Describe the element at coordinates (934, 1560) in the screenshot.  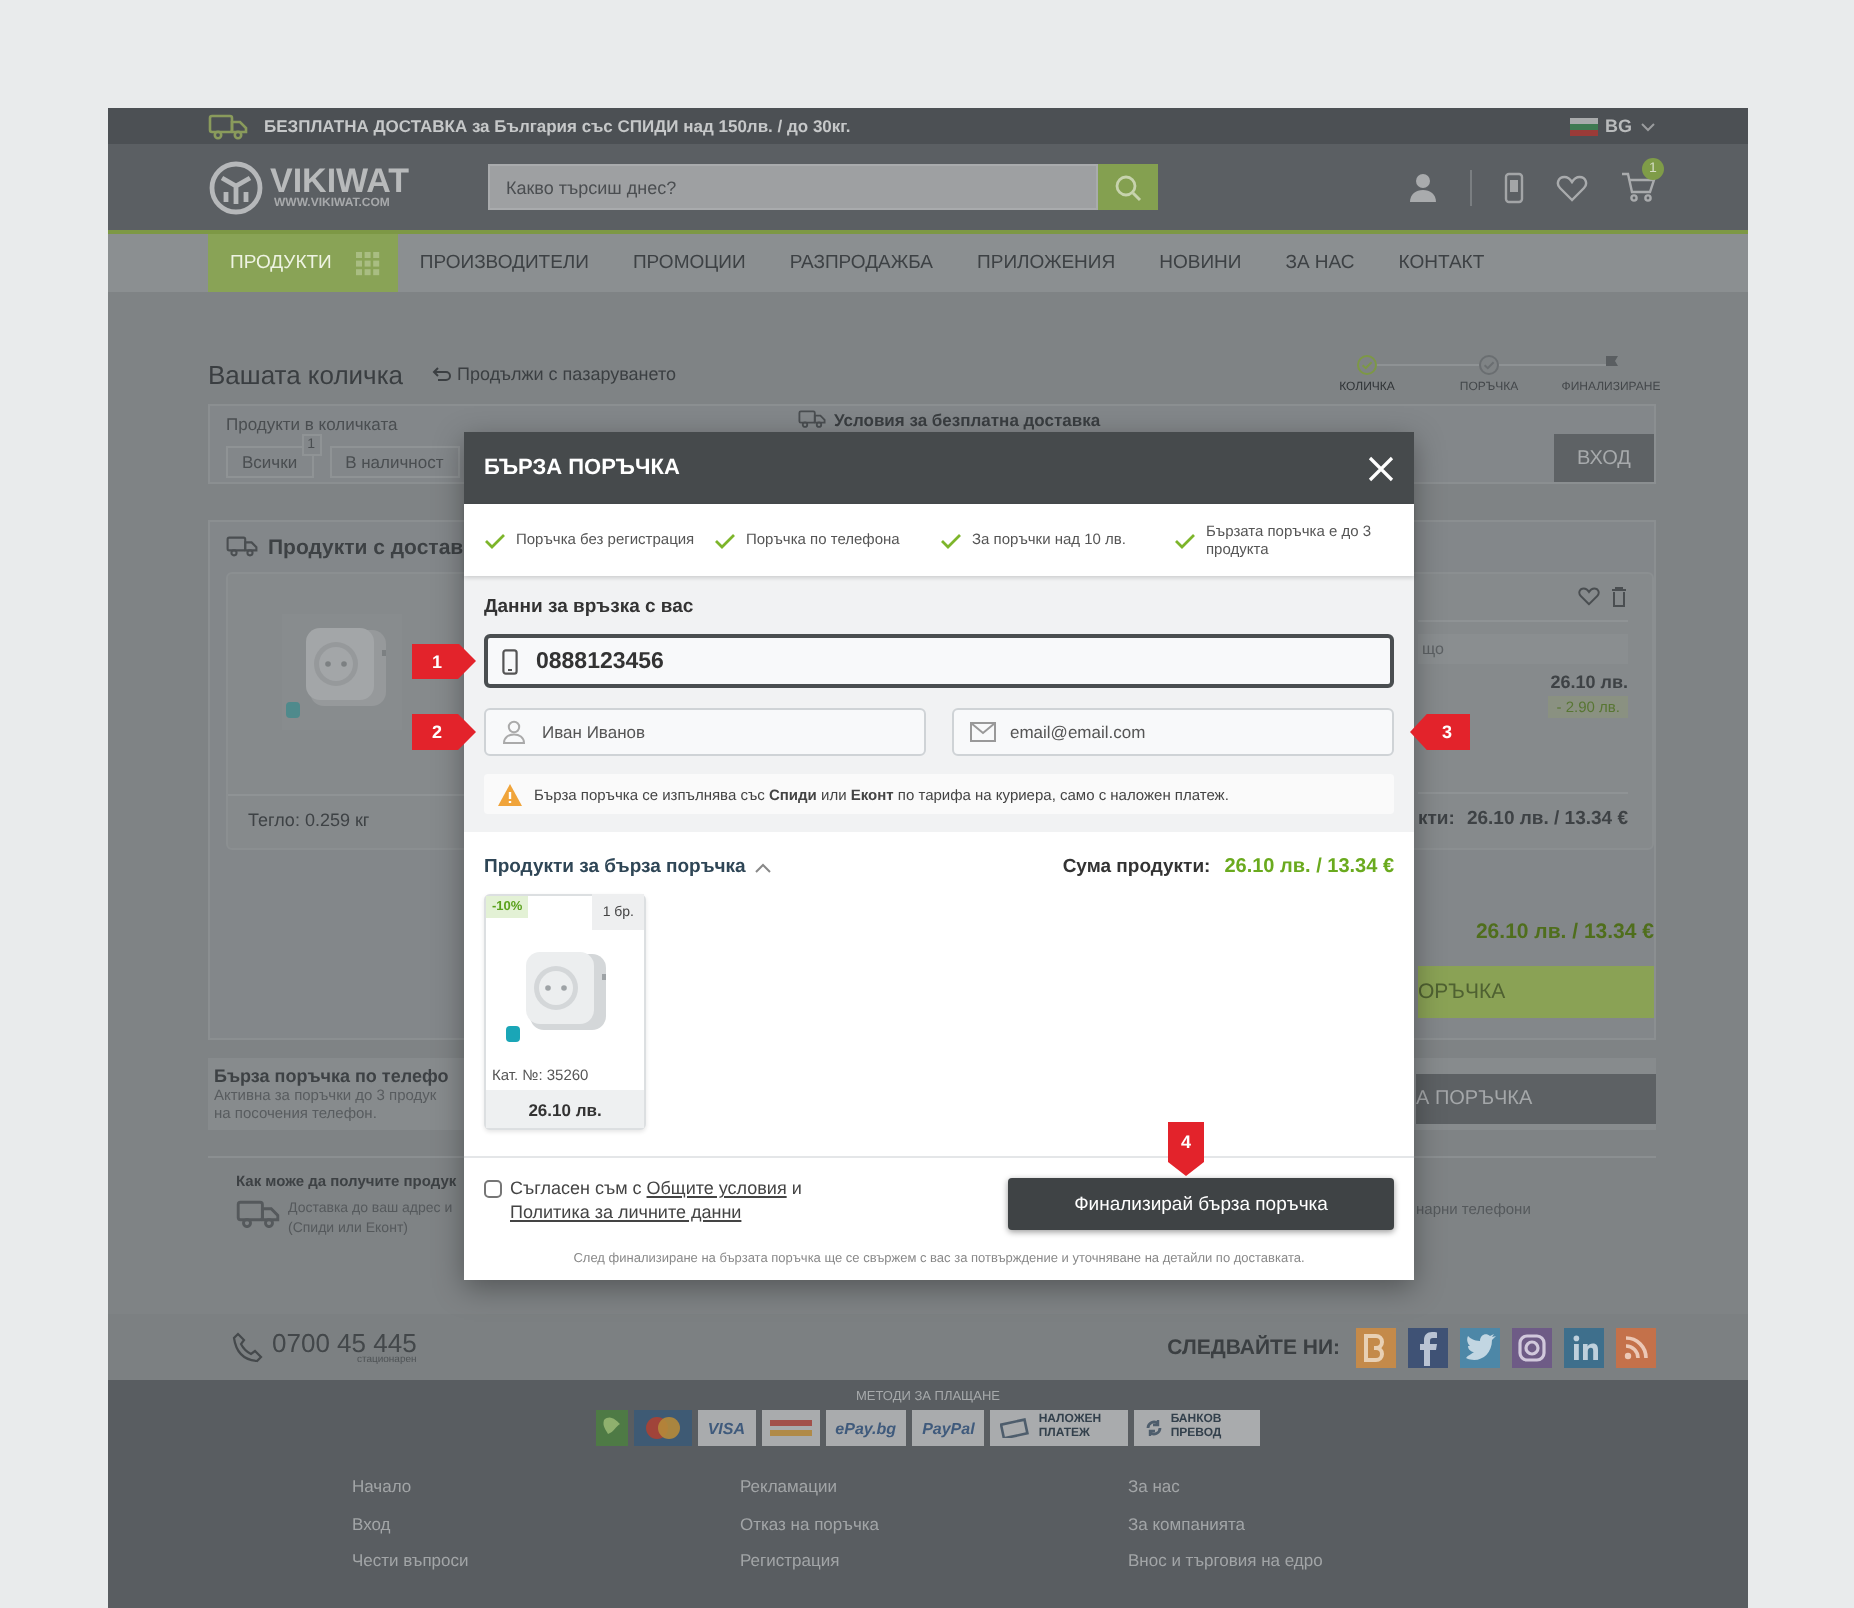
I see `footer-link: Регистрация` at that location.